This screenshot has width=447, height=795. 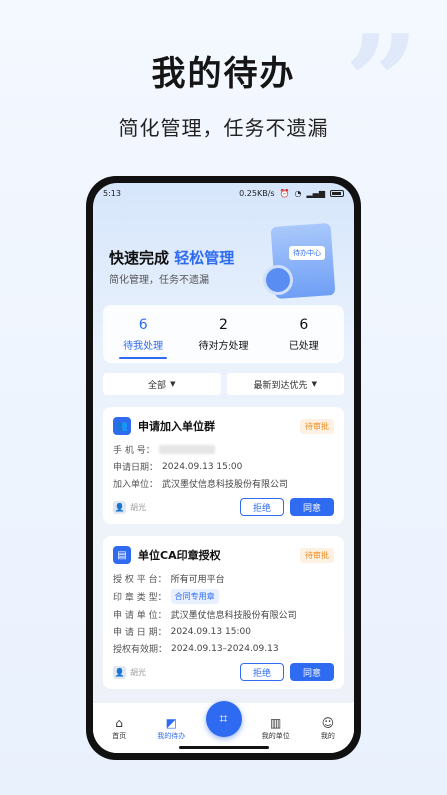 What do you see at coordinates (171, 257) in the screenshot?
I see `banner-title: 快速完成 轻松管理` at bounding box center [171, 257].